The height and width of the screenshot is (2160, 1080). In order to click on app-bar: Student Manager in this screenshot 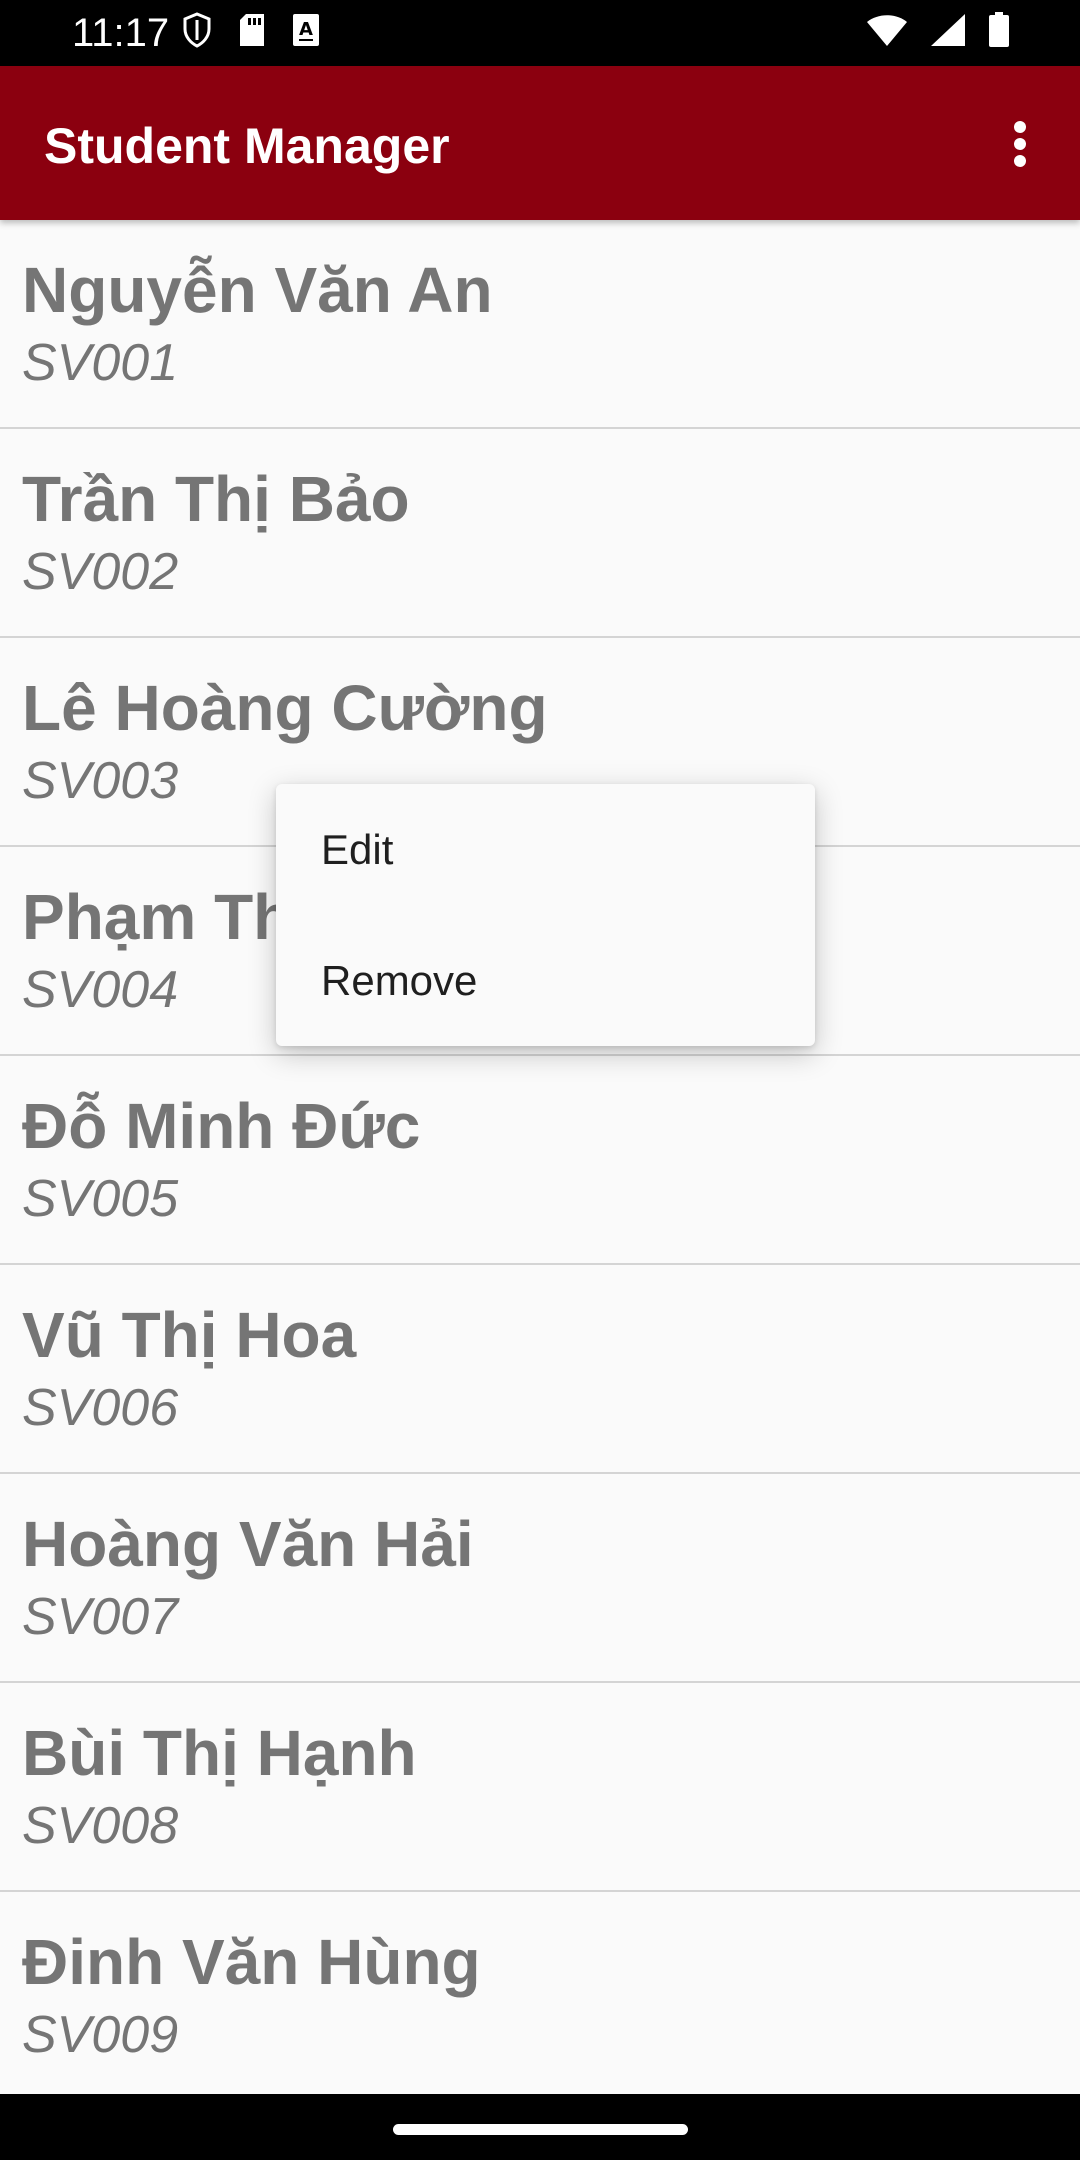, I will do `click(540, 143)`.